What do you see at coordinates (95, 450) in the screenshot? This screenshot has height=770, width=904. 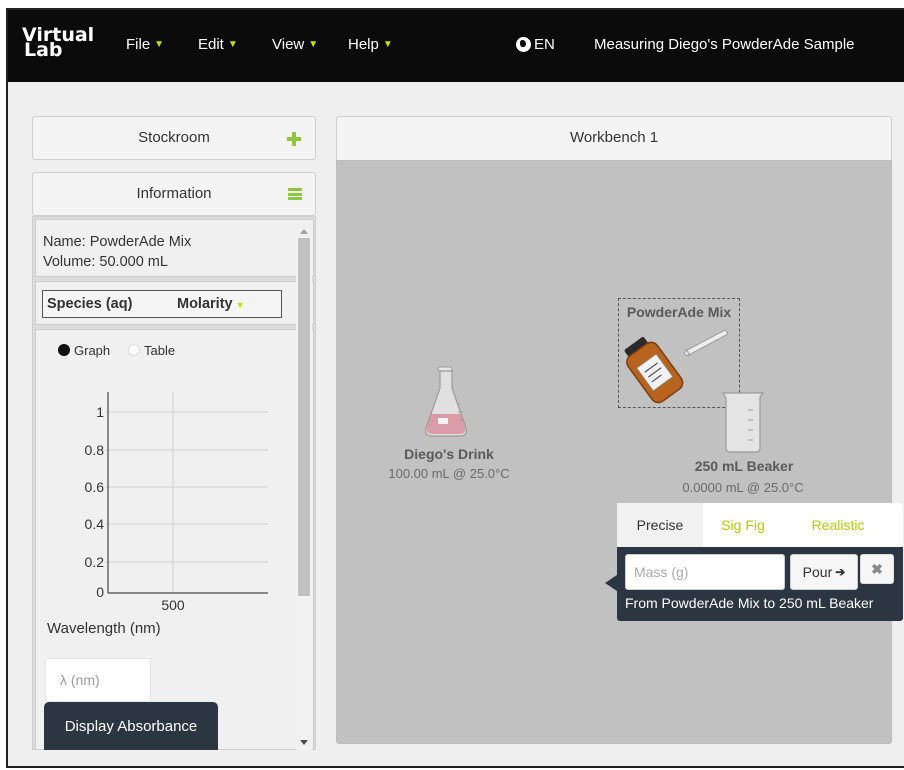 I see `y-tick-label: 0.8` at bounding box center [95, 450].